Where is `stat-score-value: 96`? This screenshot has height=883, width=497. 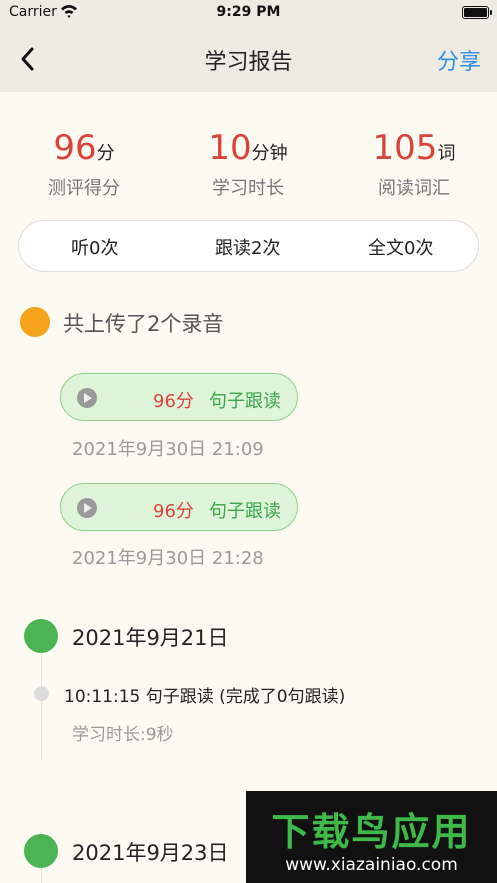 stat-score-value: 96 is located at coordinates (75, 148).